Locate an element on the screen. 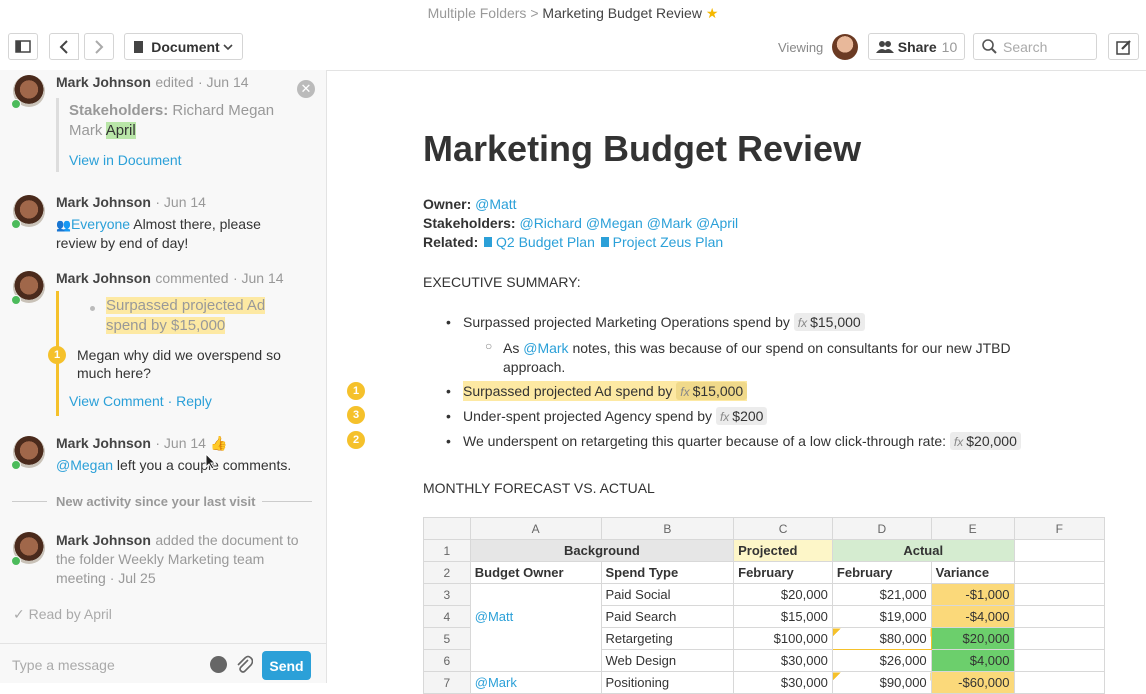 This screenshot has width=1146, height=694. row-number: 2 is located at coordinates (447, 572).